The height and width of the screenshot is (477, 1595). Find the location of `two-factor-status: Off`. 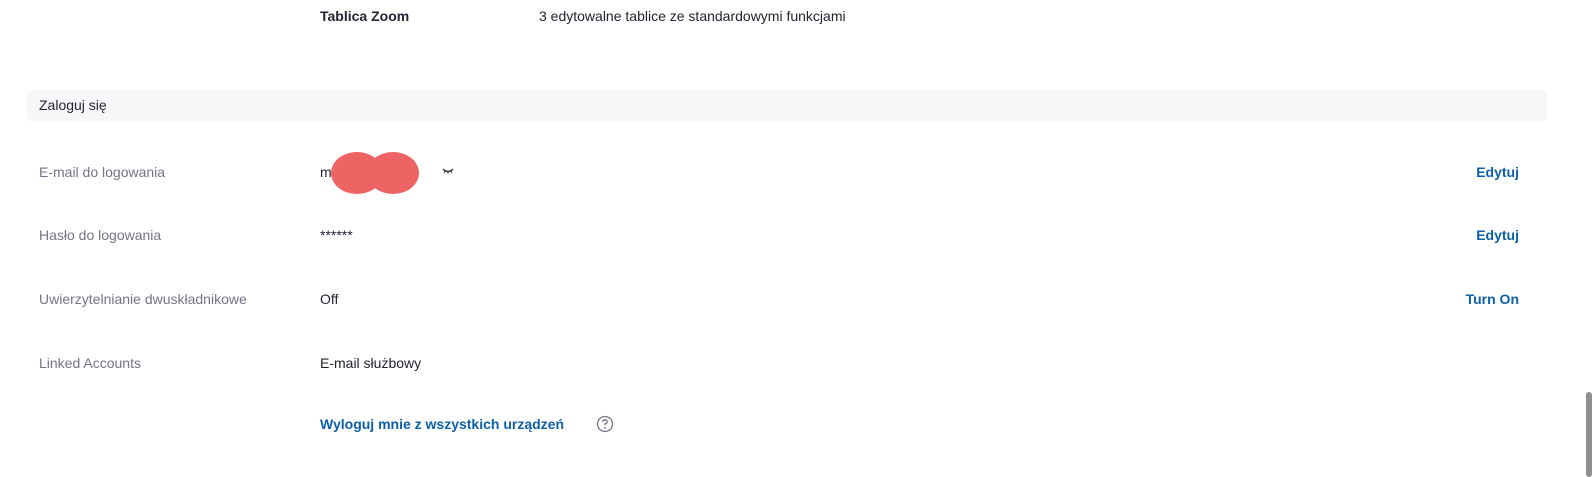

two-factor-status: Off is located at coordinates (329, 299).